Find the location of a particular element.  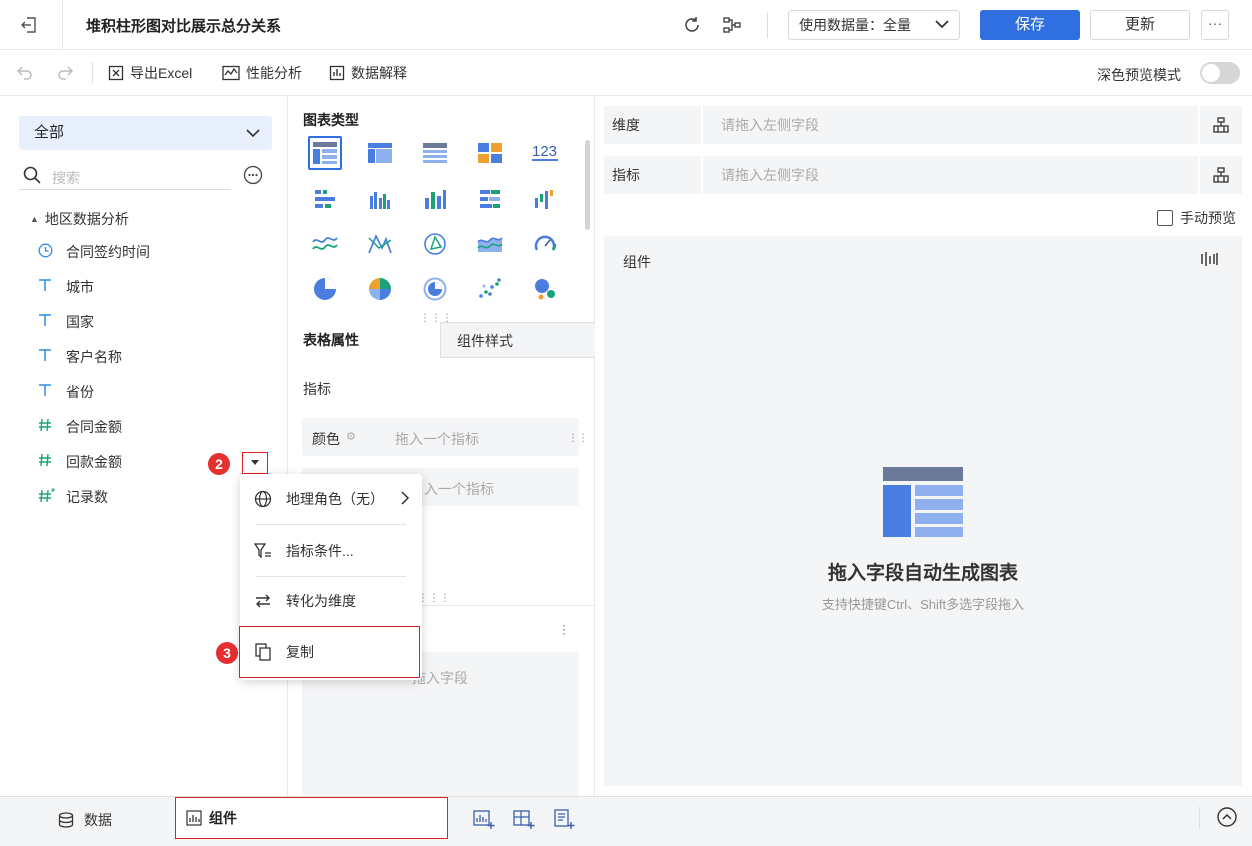

data-explain-button: 数据解释 is located at coordinates (368, 73).